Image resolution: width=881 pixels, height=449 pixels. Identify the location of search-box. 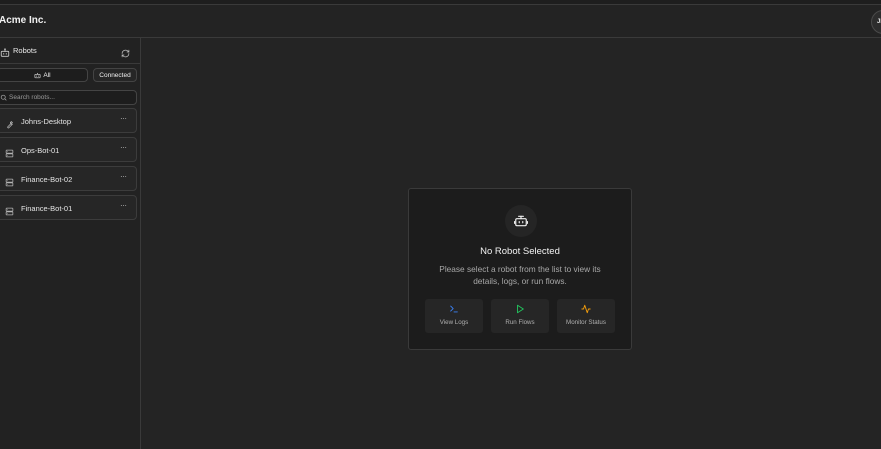
(68, 97).